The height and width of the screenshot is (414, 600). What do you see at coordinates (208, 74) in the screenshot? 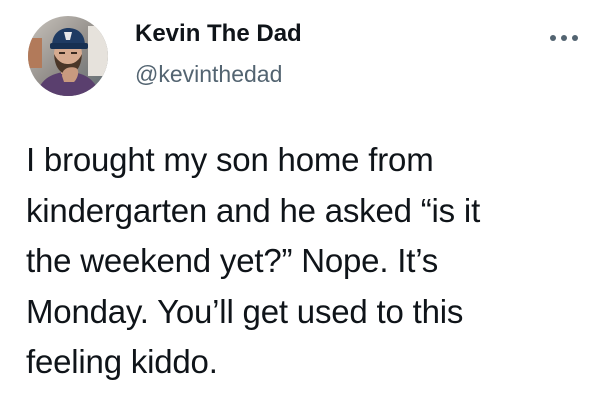
I see `author-handle: @kevinthedad` at bounding box center [208, 74].